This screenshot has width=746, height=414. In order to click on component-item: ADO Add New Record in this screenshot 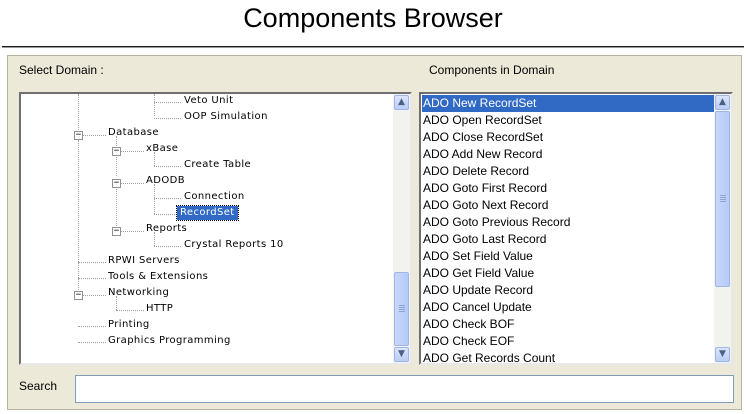, I will do `click(568, 154)`.